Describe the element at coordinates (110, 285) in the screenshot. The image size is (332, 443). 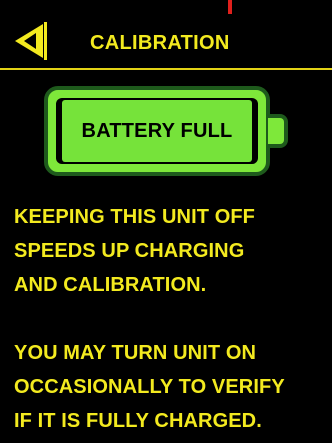
I see `message-line: AND CALIBRATION.` at that location.